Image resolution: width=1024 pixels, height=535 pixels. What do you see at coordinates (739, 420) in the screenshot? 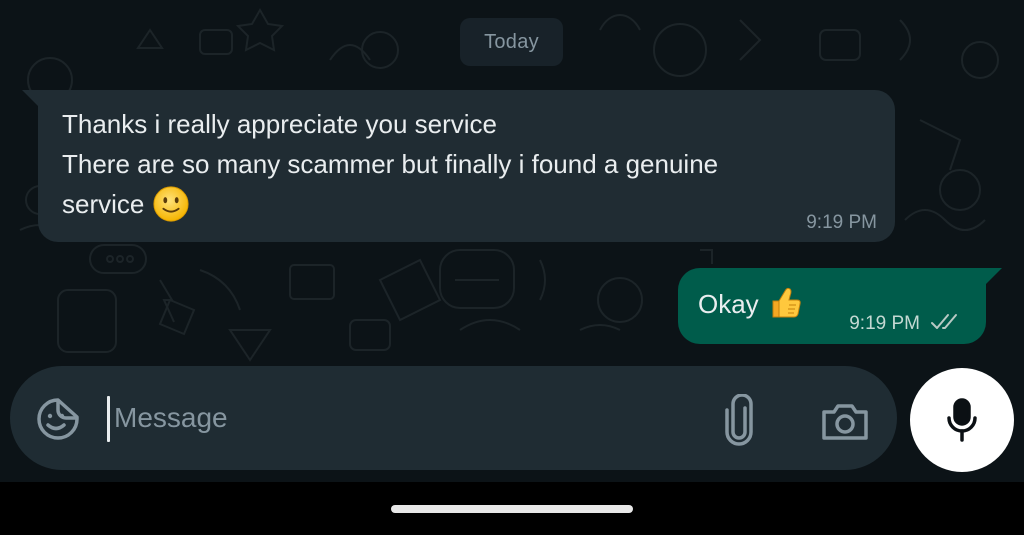
I see `paperclip-icon` at bounding box center [739, 420].